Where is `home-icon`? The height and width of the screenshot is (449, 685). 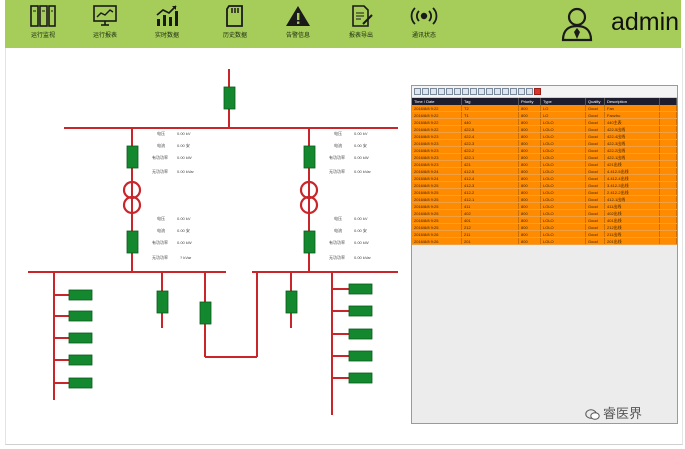 home-icon is located at coordinates (433, 91).